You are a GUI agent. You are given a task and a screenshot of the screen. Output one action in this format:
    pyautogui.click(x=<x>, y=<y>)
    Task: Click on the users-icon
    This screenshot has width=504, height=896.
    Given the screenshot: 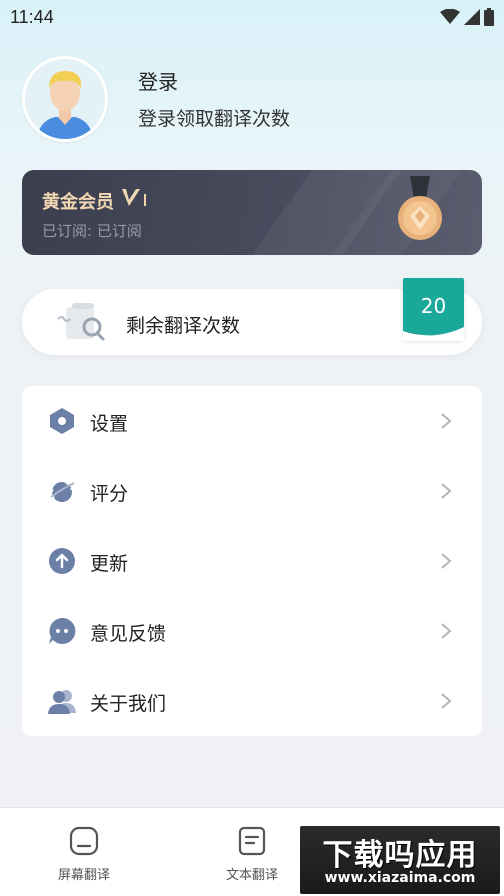 What is the action you would take?
    pyautogui.click(x=62, y=702)
    